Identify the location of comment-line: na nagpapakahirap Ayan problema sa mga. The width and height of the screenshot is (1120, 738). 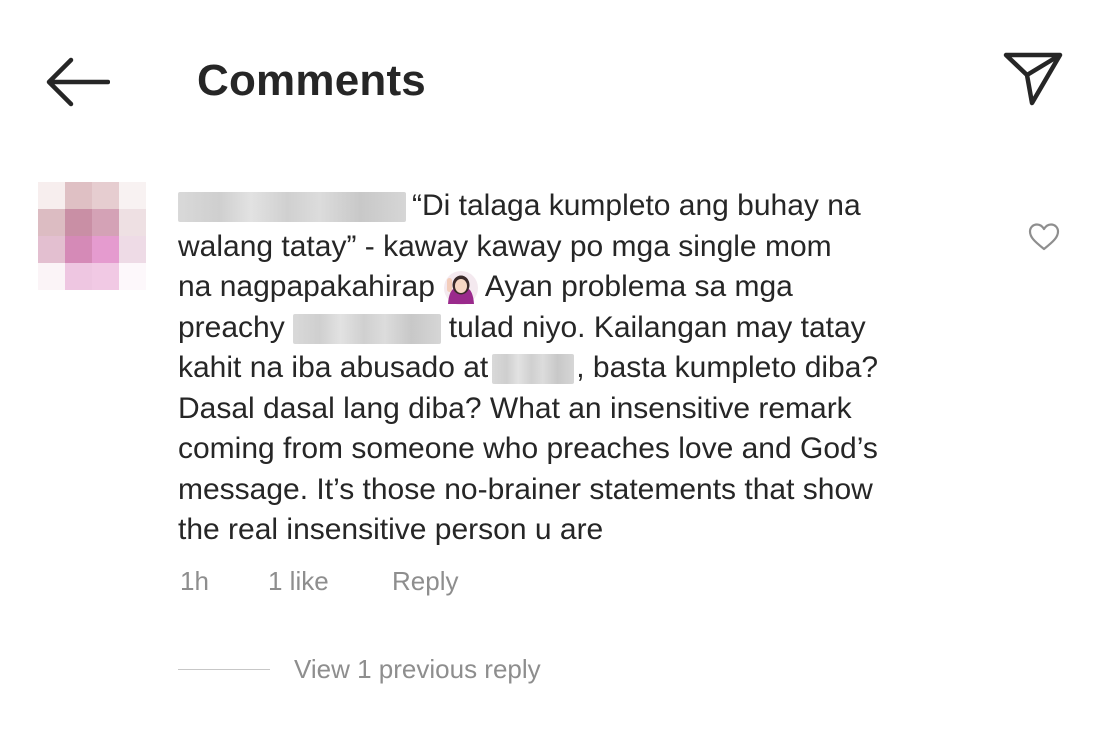
(588, 287).